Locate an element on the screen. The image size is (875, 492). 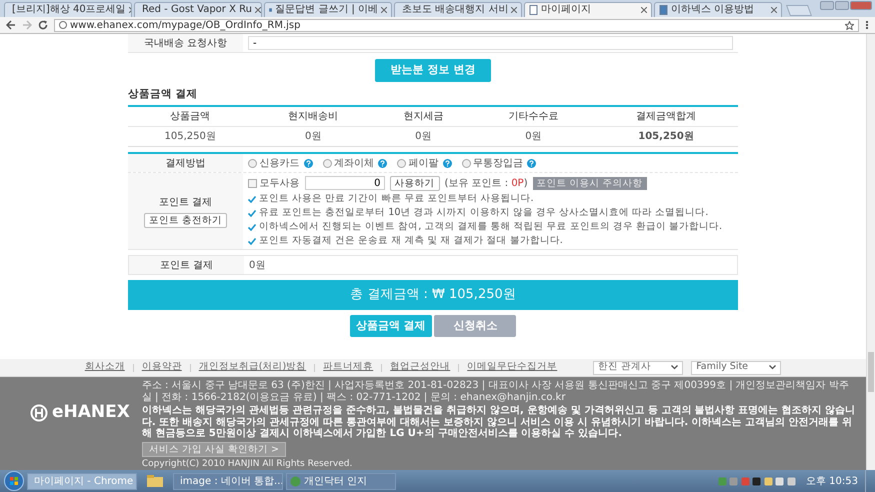
request-field: - is located at coordinates (490, 43).